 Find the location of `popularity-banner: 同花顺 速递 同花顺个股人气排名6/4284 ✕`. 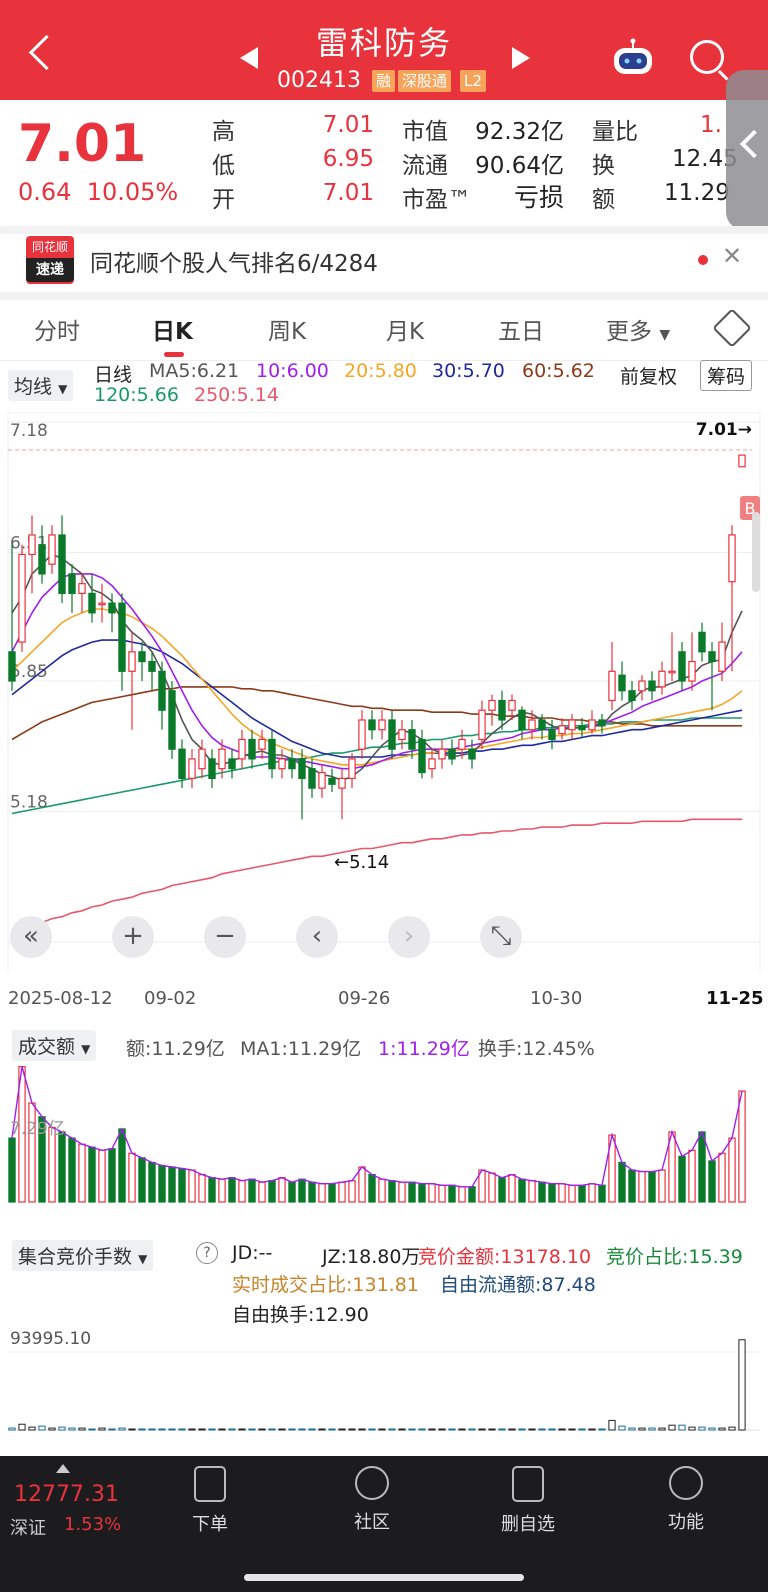

popularity-banner: 同花顺 速递 同花顺个股人气排名6/4284 ✕ is located at coordinates (384, 261).